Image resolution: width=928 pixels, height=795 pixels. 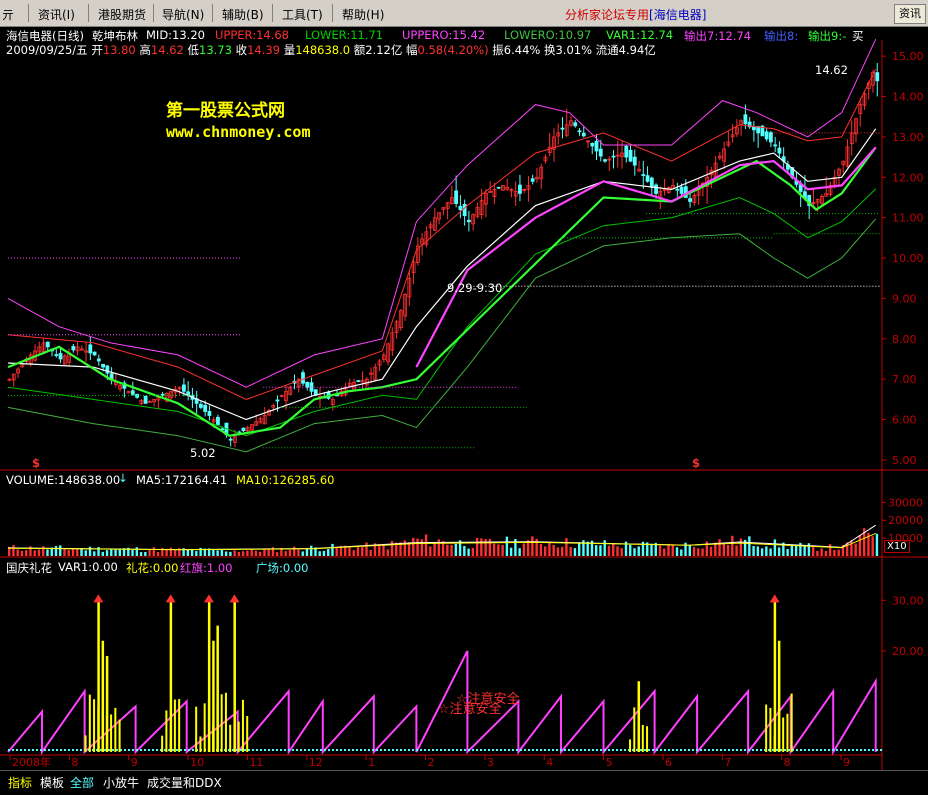 What do you see at coordinates (908, 137) in the screenshot?
I see `price-tick-label: 13.00` at bounding box center [908, 137].